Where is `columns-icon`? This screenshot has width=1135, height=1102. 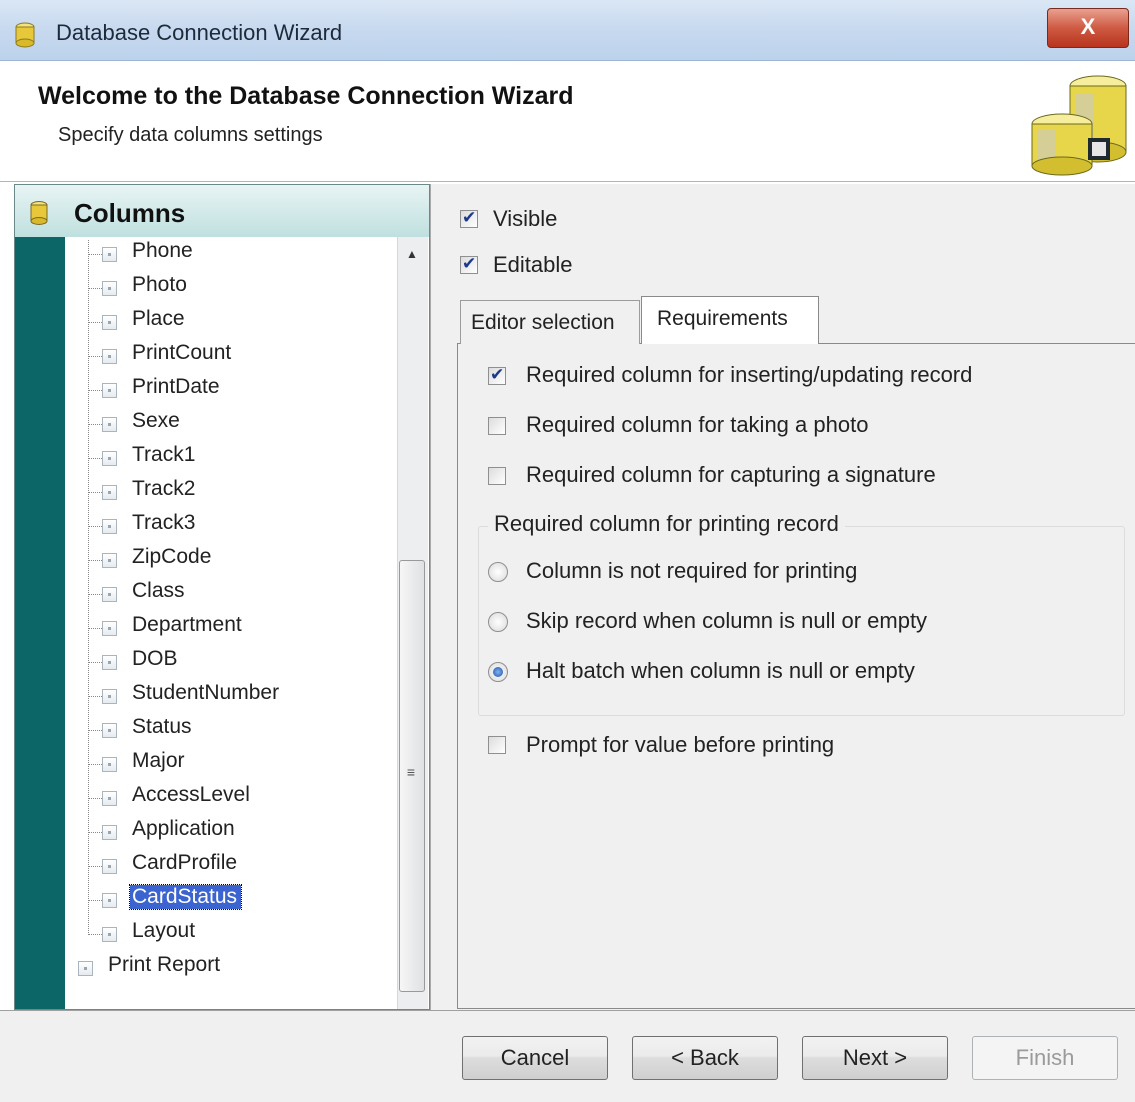
columns-icon is located at coordinates (39, 213).